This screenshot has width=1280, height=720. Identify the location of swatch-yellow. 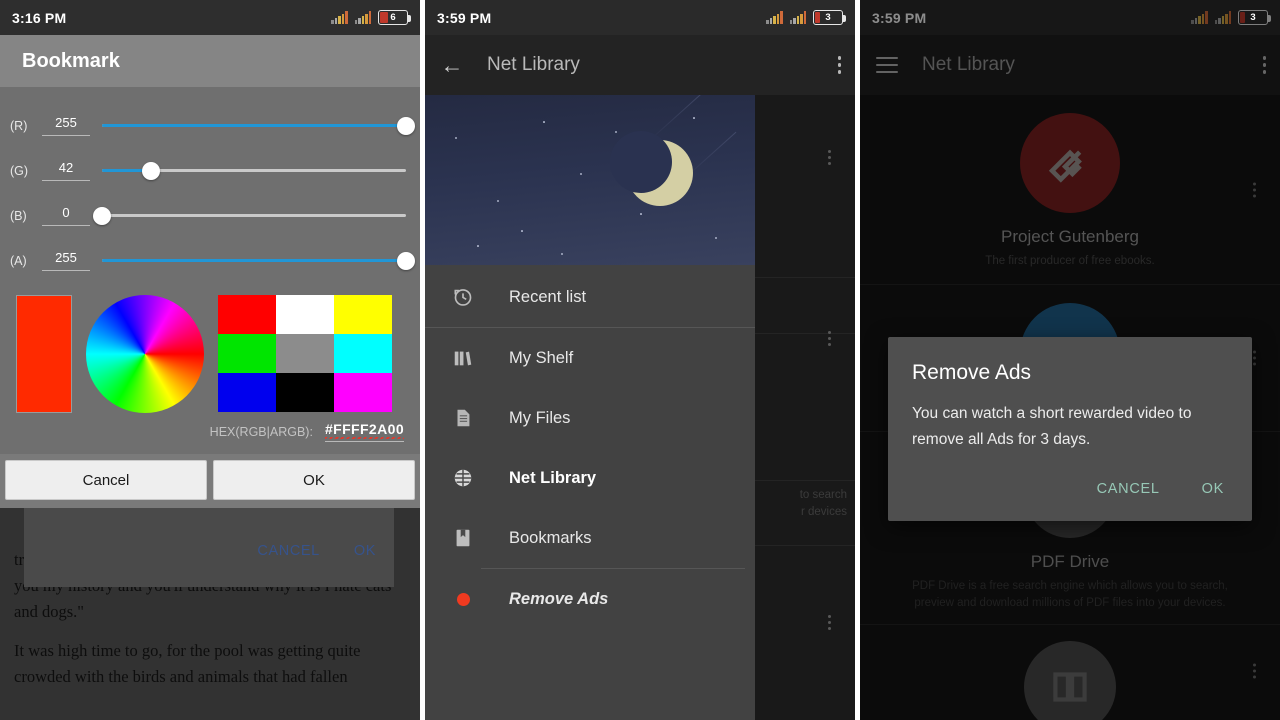
(363, 314).